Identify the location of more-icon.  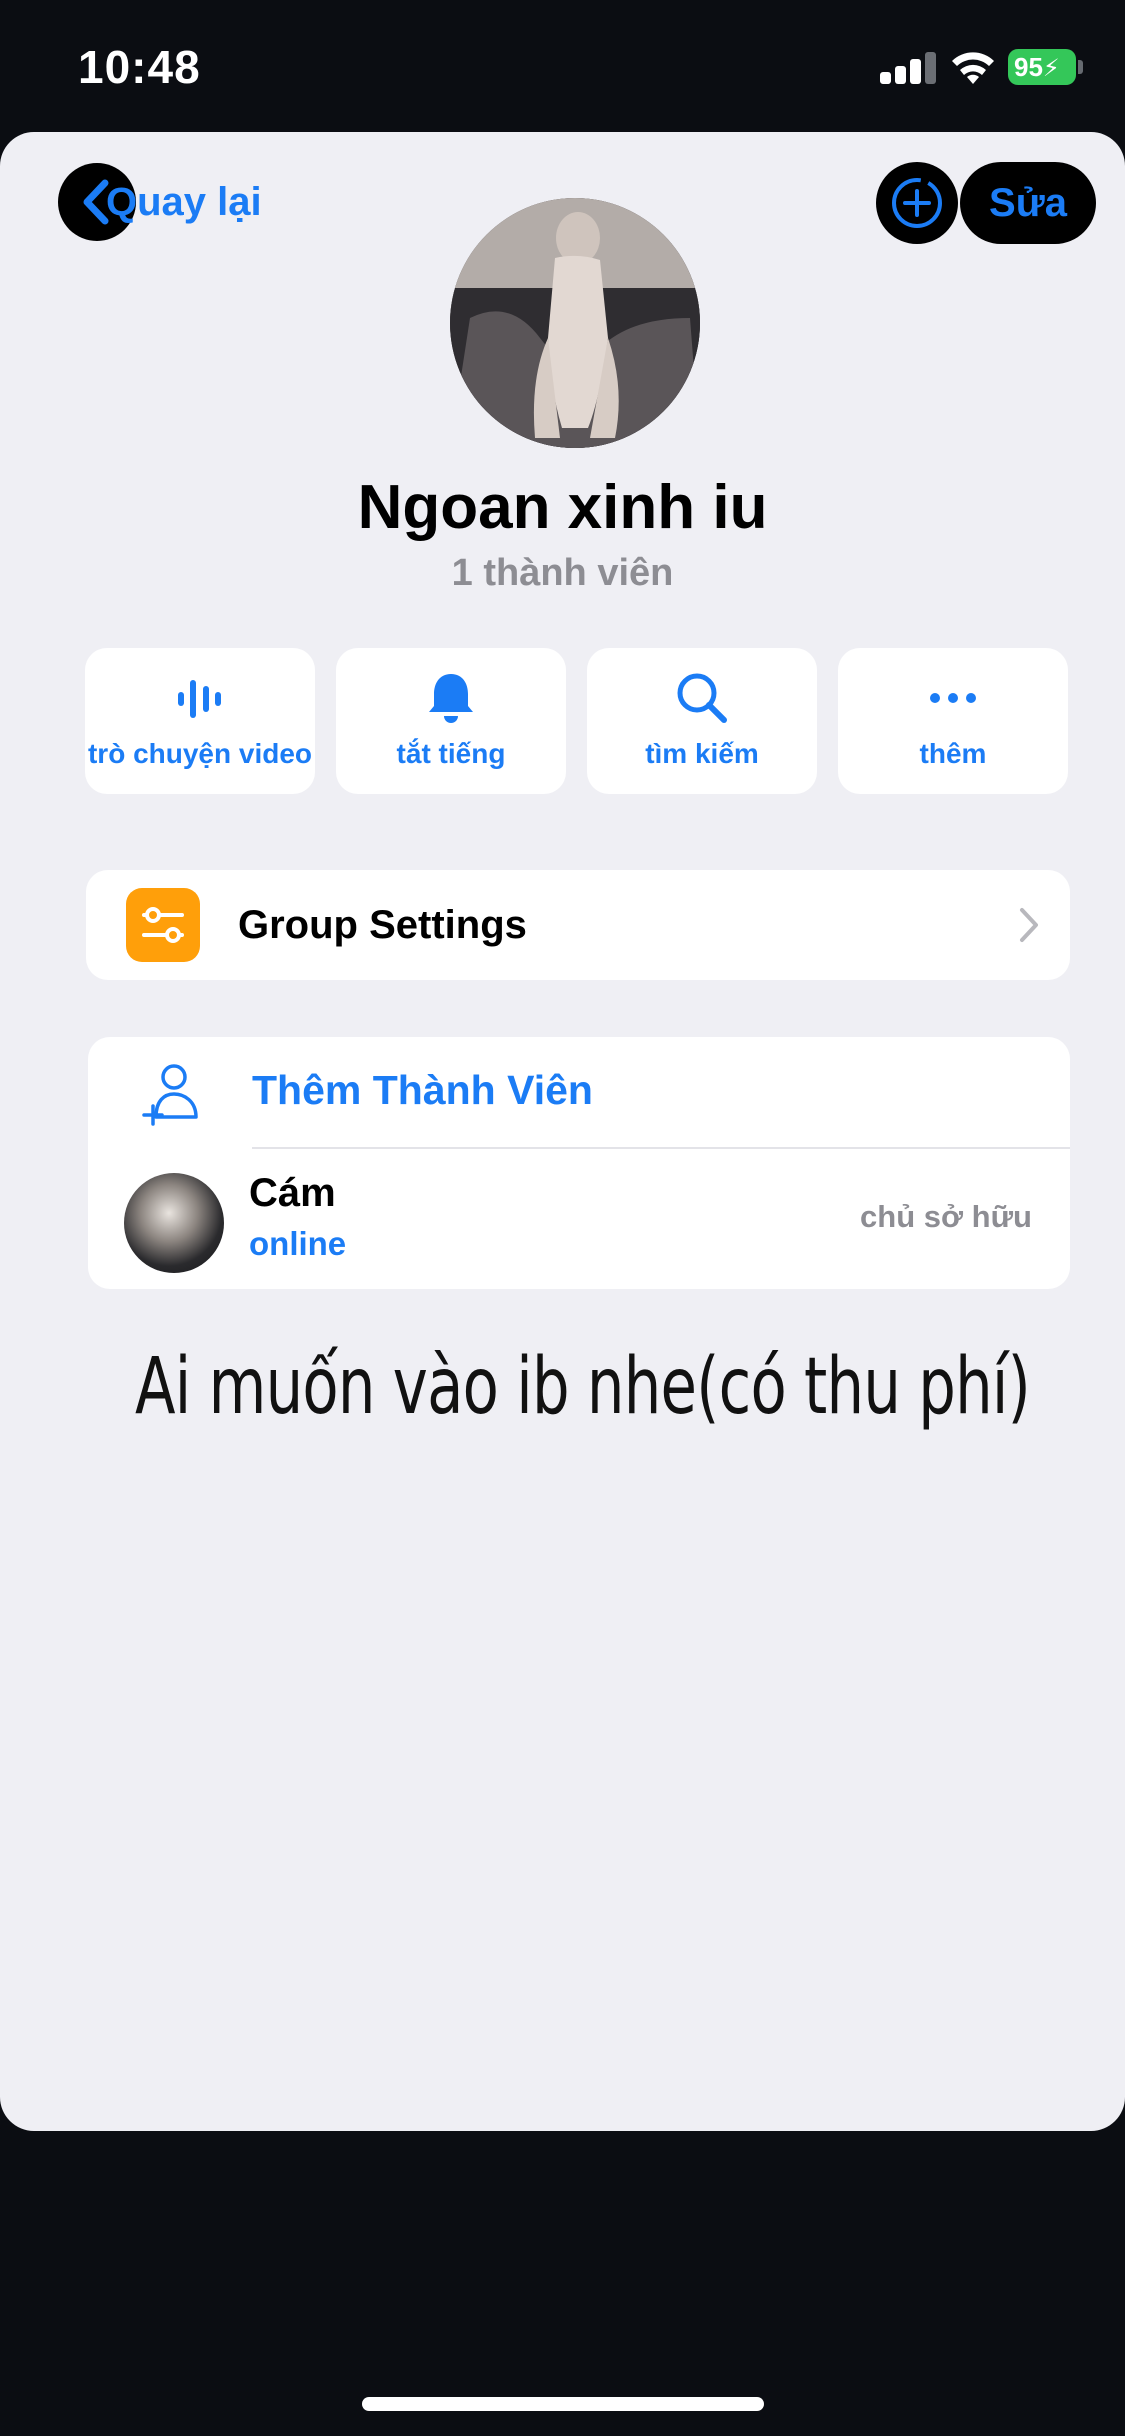
(953, 698).